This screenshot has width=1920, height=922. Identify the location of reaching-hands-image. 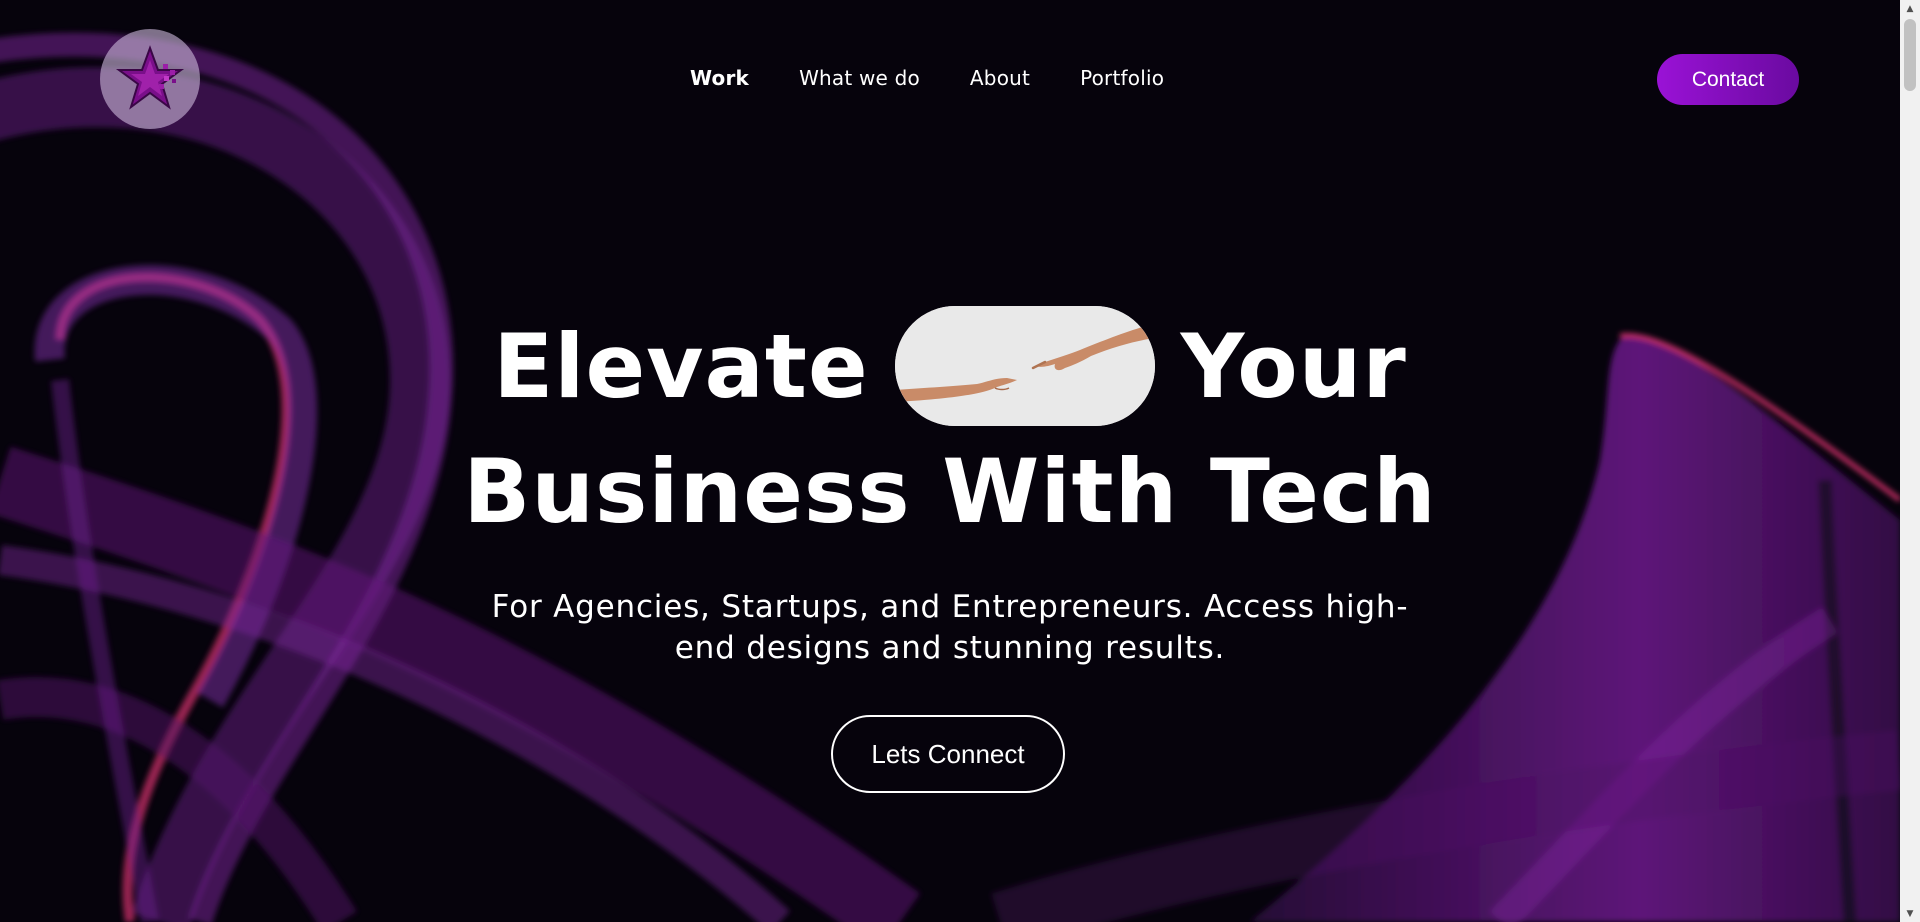
(1024, 366).